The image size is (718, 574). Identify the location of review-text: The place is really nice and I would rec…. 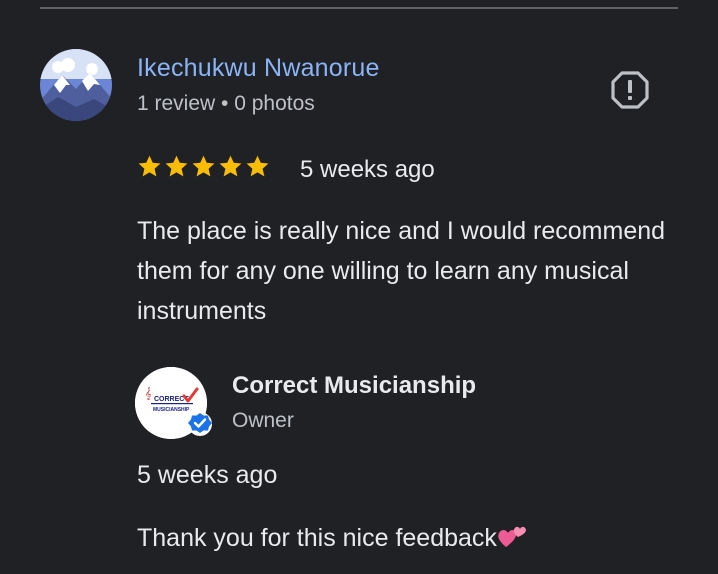
(401, 271).